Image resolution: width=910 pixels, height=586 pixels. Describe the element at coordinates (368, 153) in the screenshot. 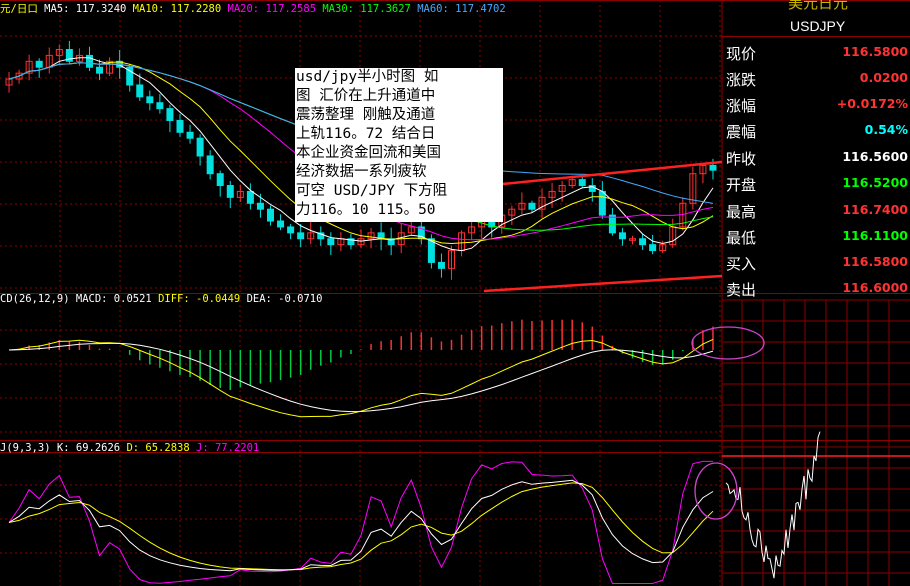

I see `annotation-line: 本企业资金回流和美国` at that location.